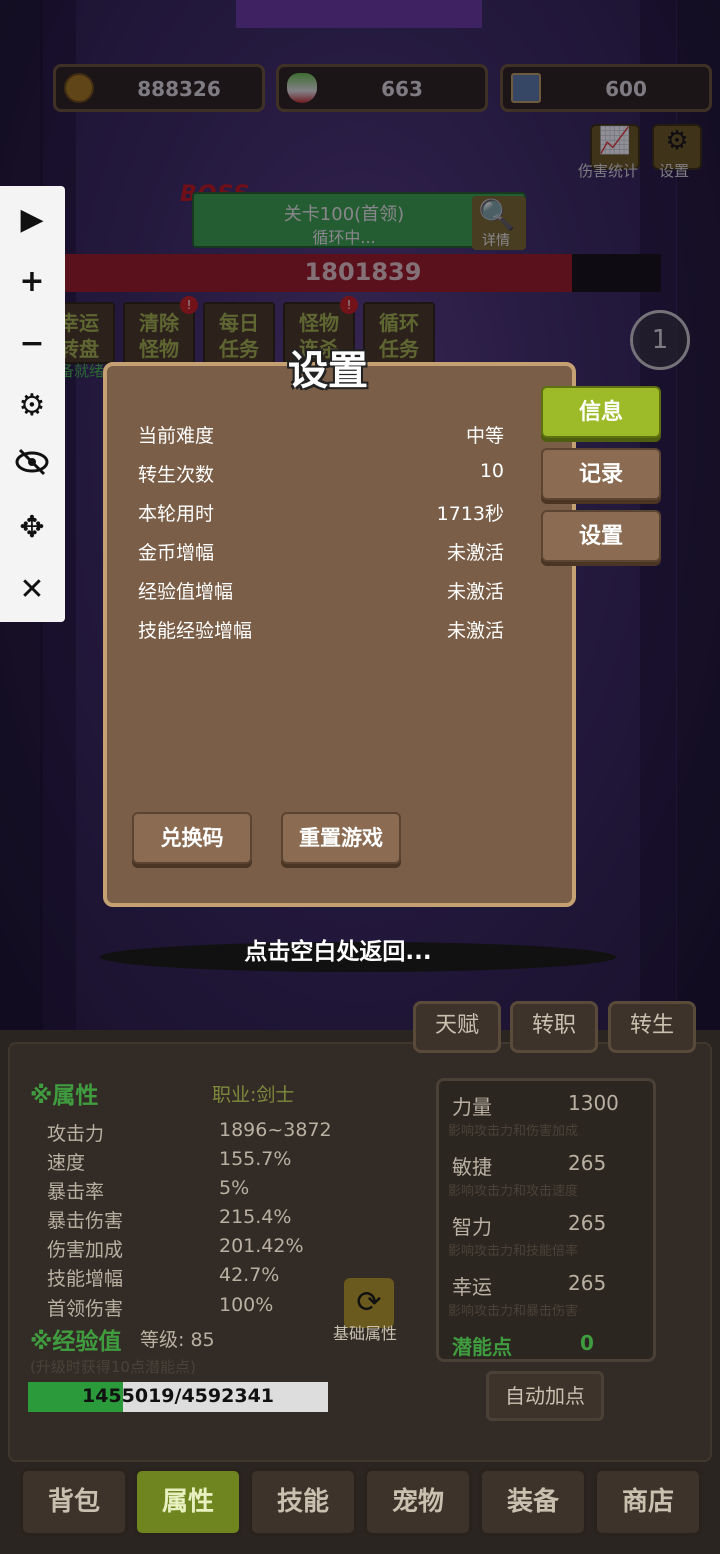 Image resolution: width=720 pixels, height=1554 pixels. What do you see at coordinates (176, 553) in the screenshot?
I see `info-label: 金币增幅` at bounding box center [176, 553].